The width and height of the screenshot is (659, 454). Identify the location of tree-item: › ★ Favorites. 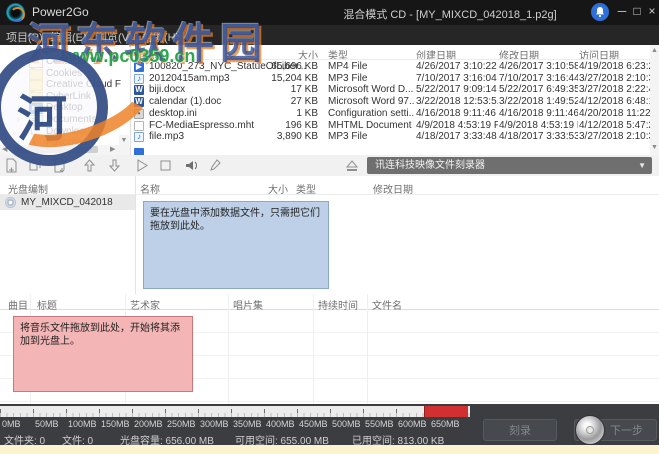
(59, 143).